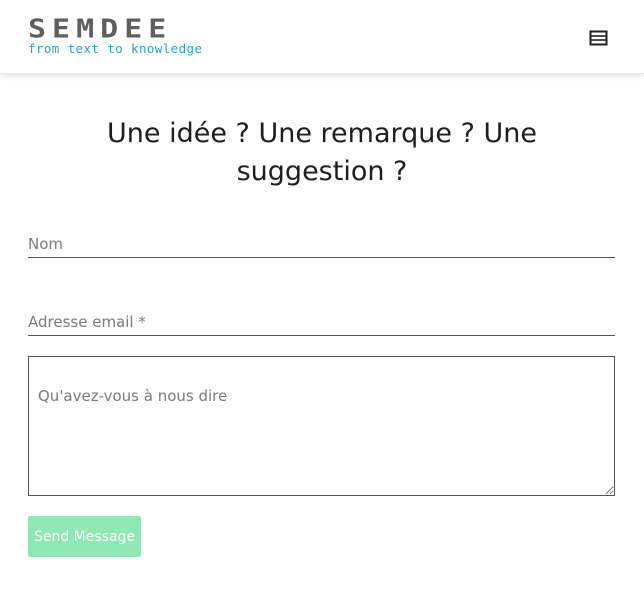  Describe the element at coordinates (84, 536) in the screenshot. I see `send-message-button: Send Message` at that location.